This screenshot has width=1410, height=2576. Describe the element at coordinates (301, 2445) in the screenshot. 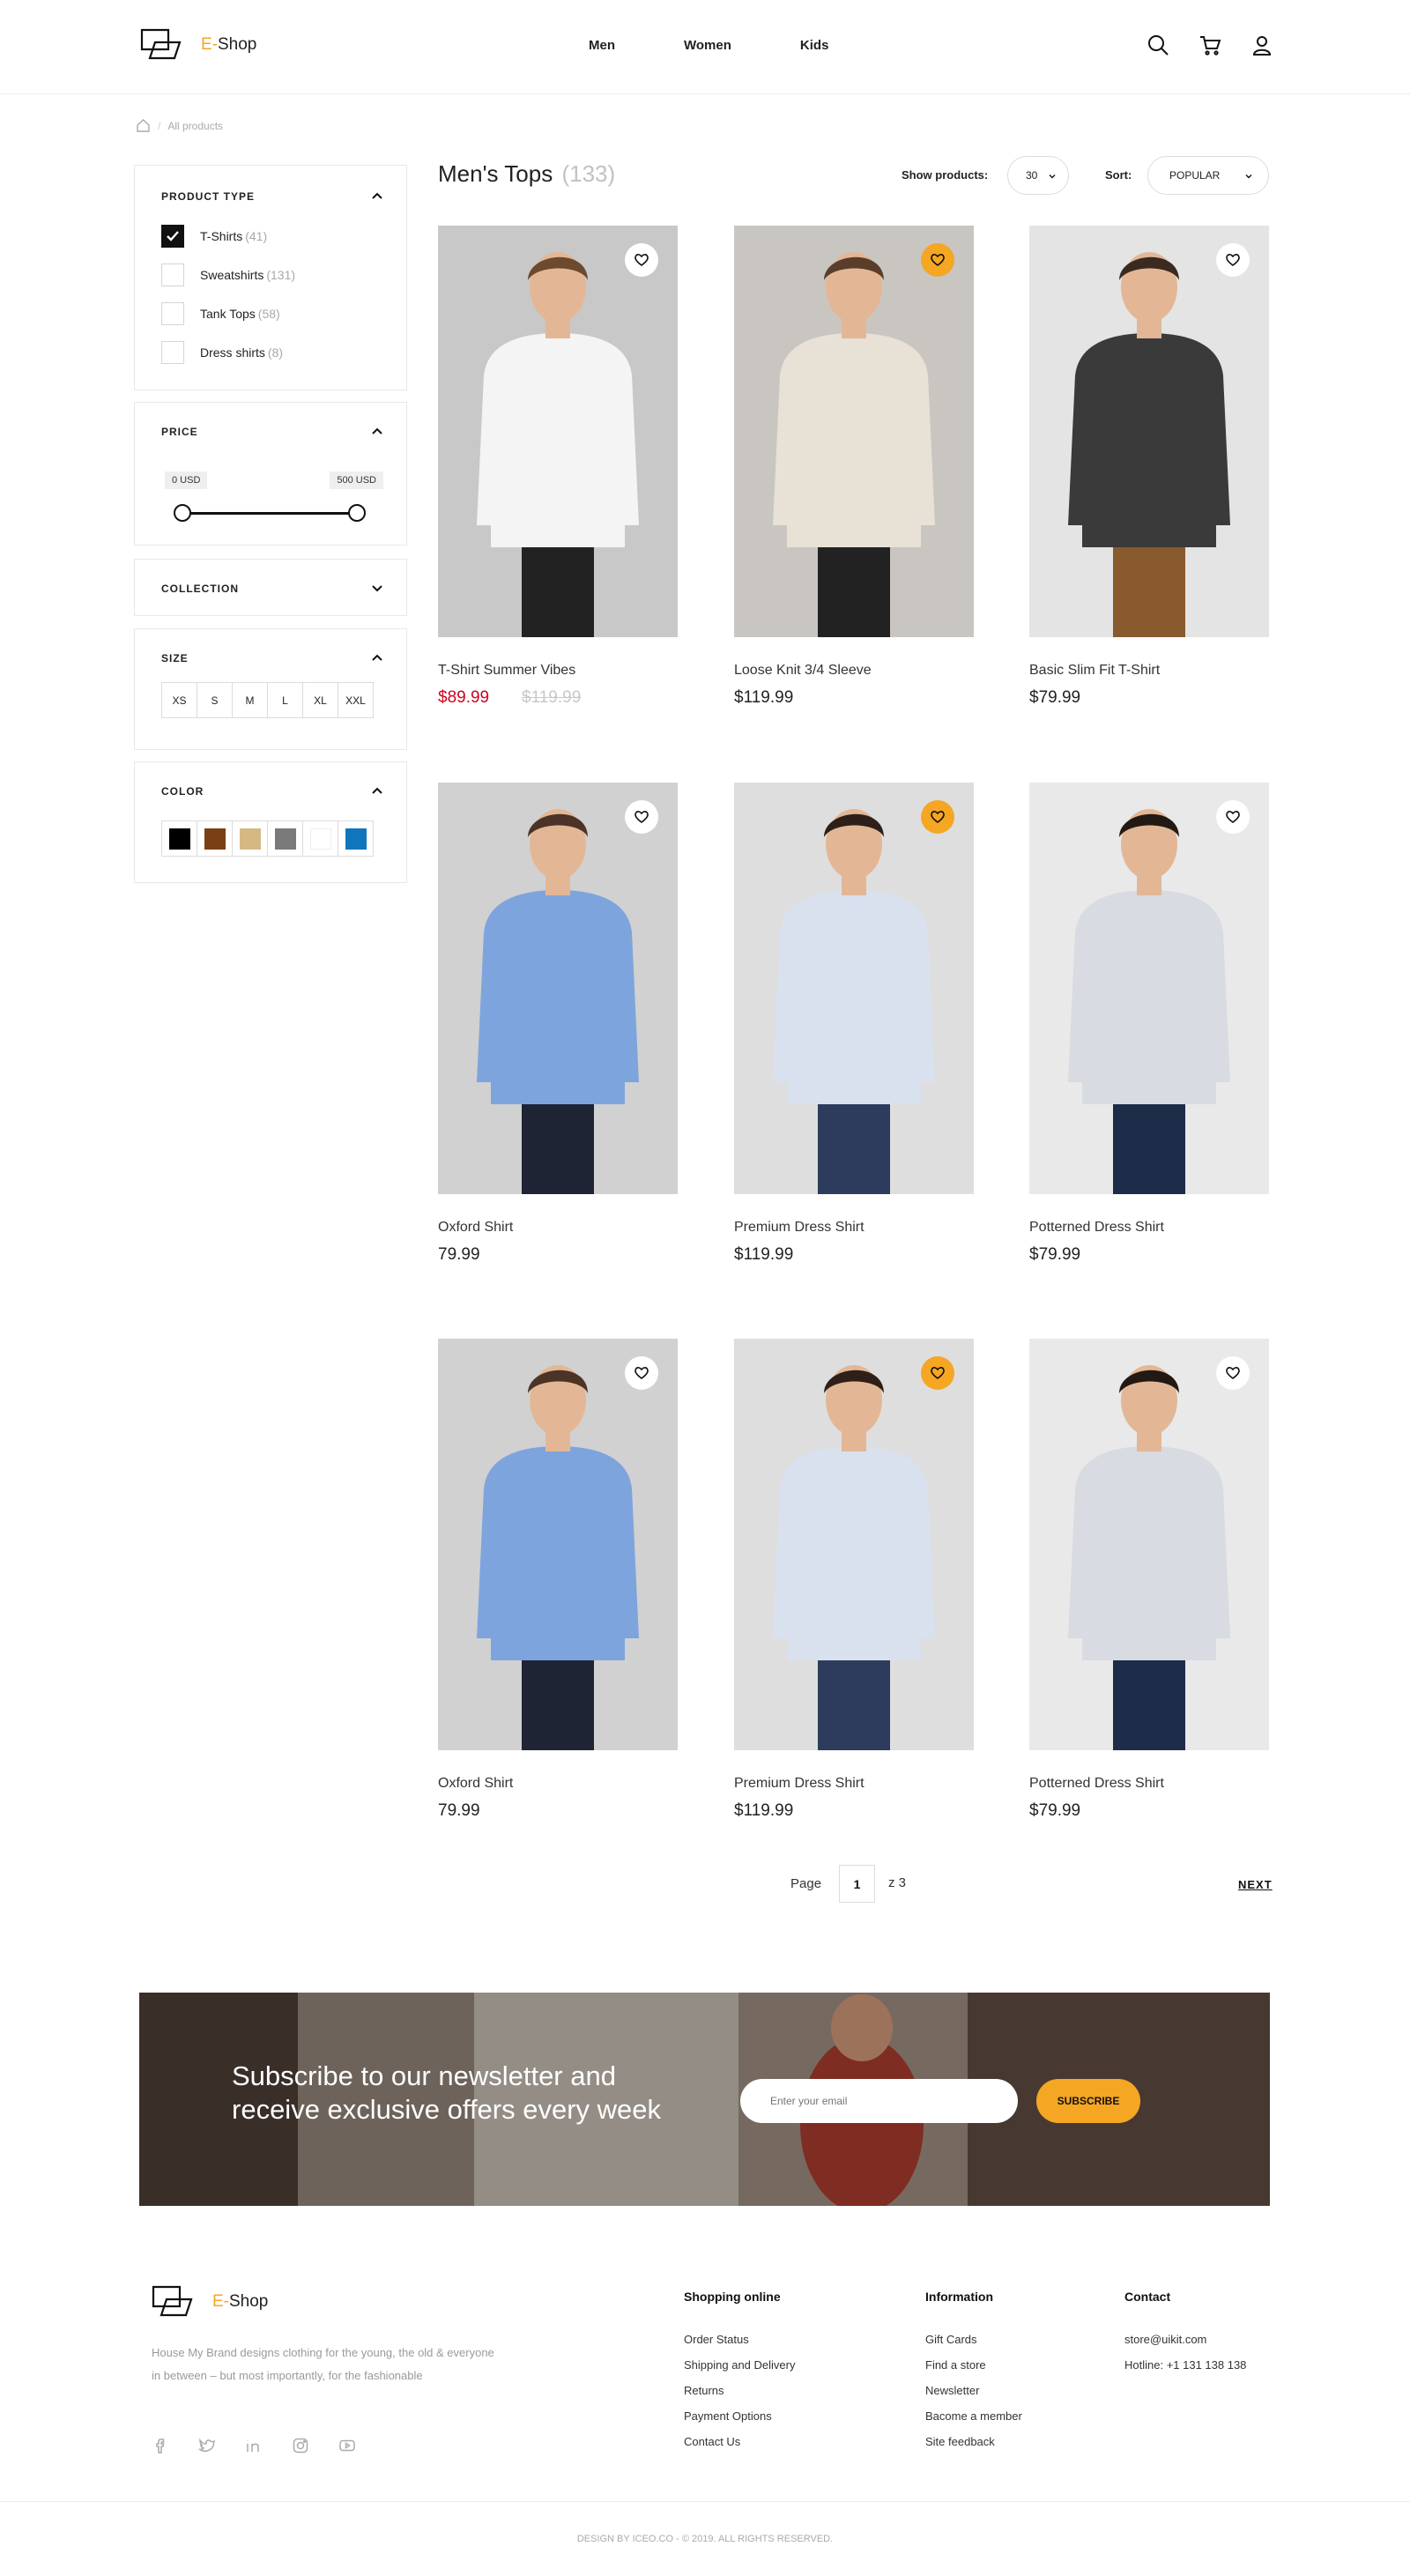

I see `instagram-icon` at that location.